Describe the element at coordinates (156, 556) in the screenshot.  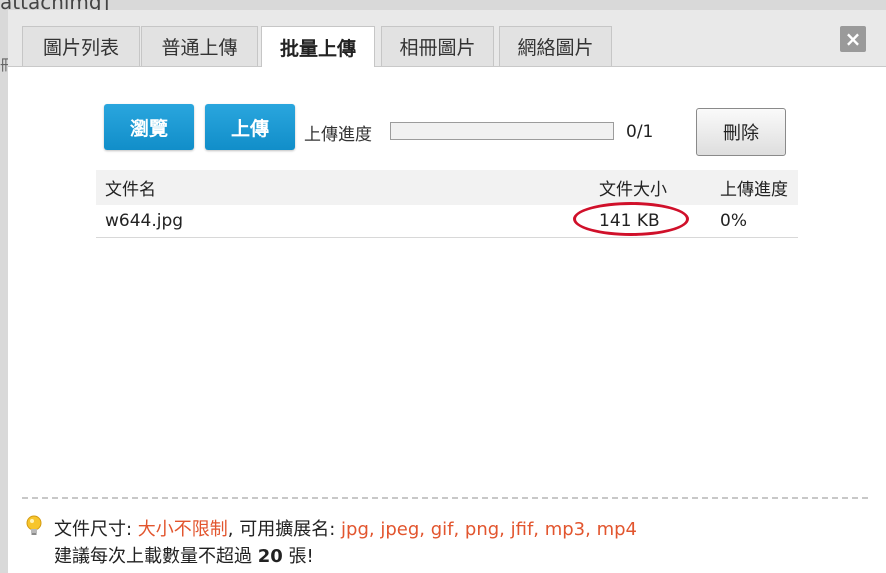
I see `advice-prefix: 建議每次上載數量不超過` at that location.